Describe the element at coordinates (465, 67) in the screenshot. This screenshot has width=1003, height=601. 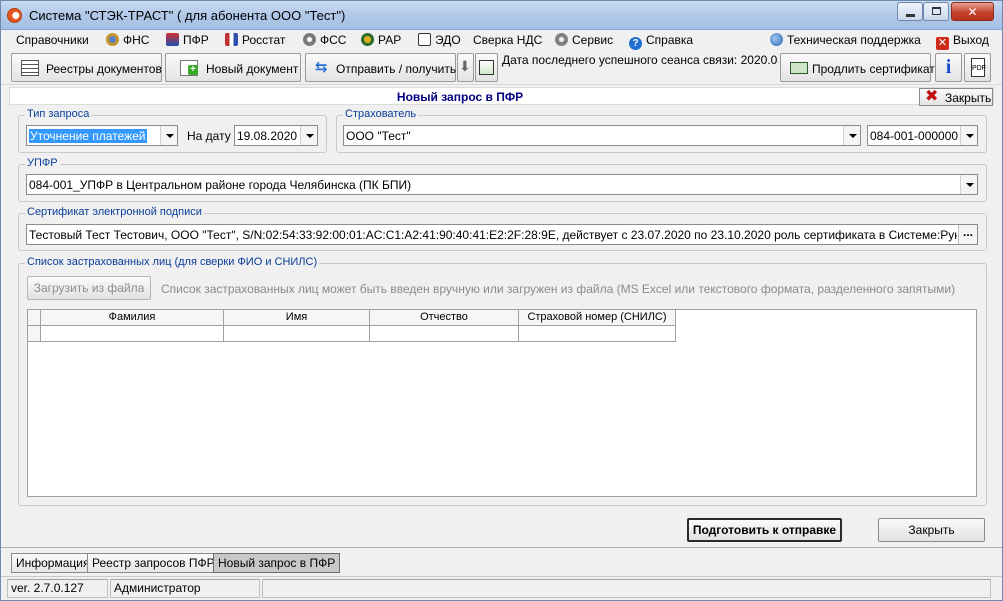
I see `download-arrow-button: ⬇` at that location.